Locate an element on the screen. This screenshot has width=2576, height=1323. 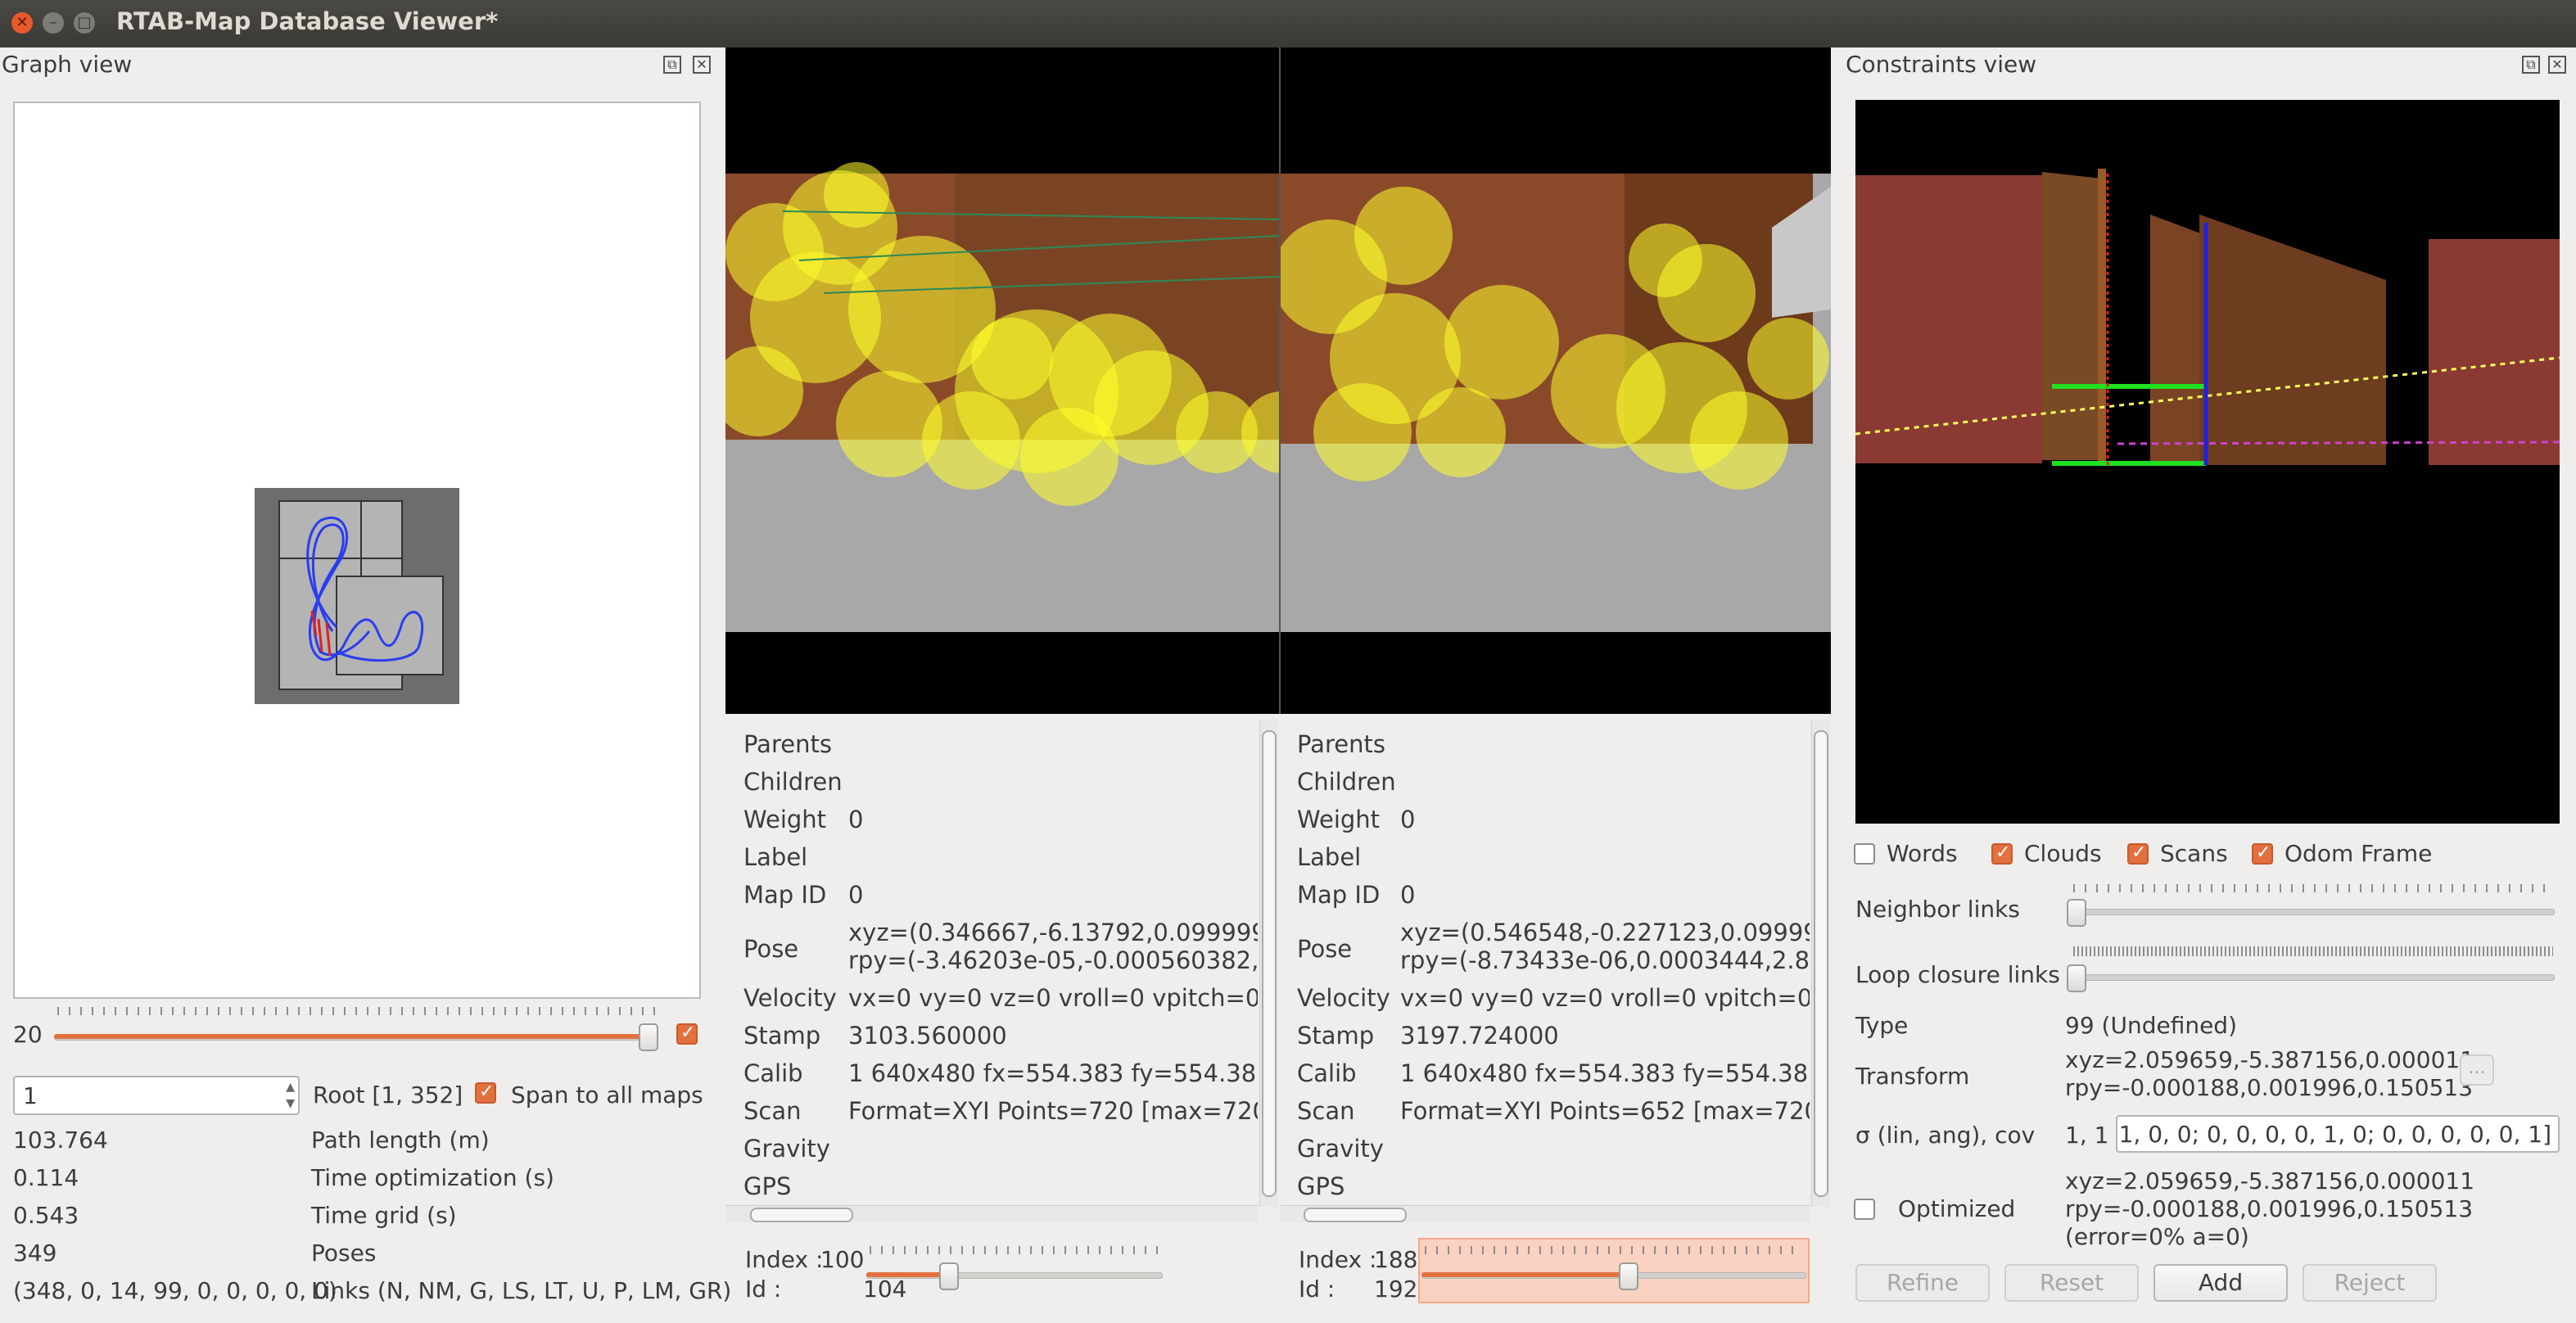
time-optimization-label: Time optimization (s) is located at coordinates (433, 1177).